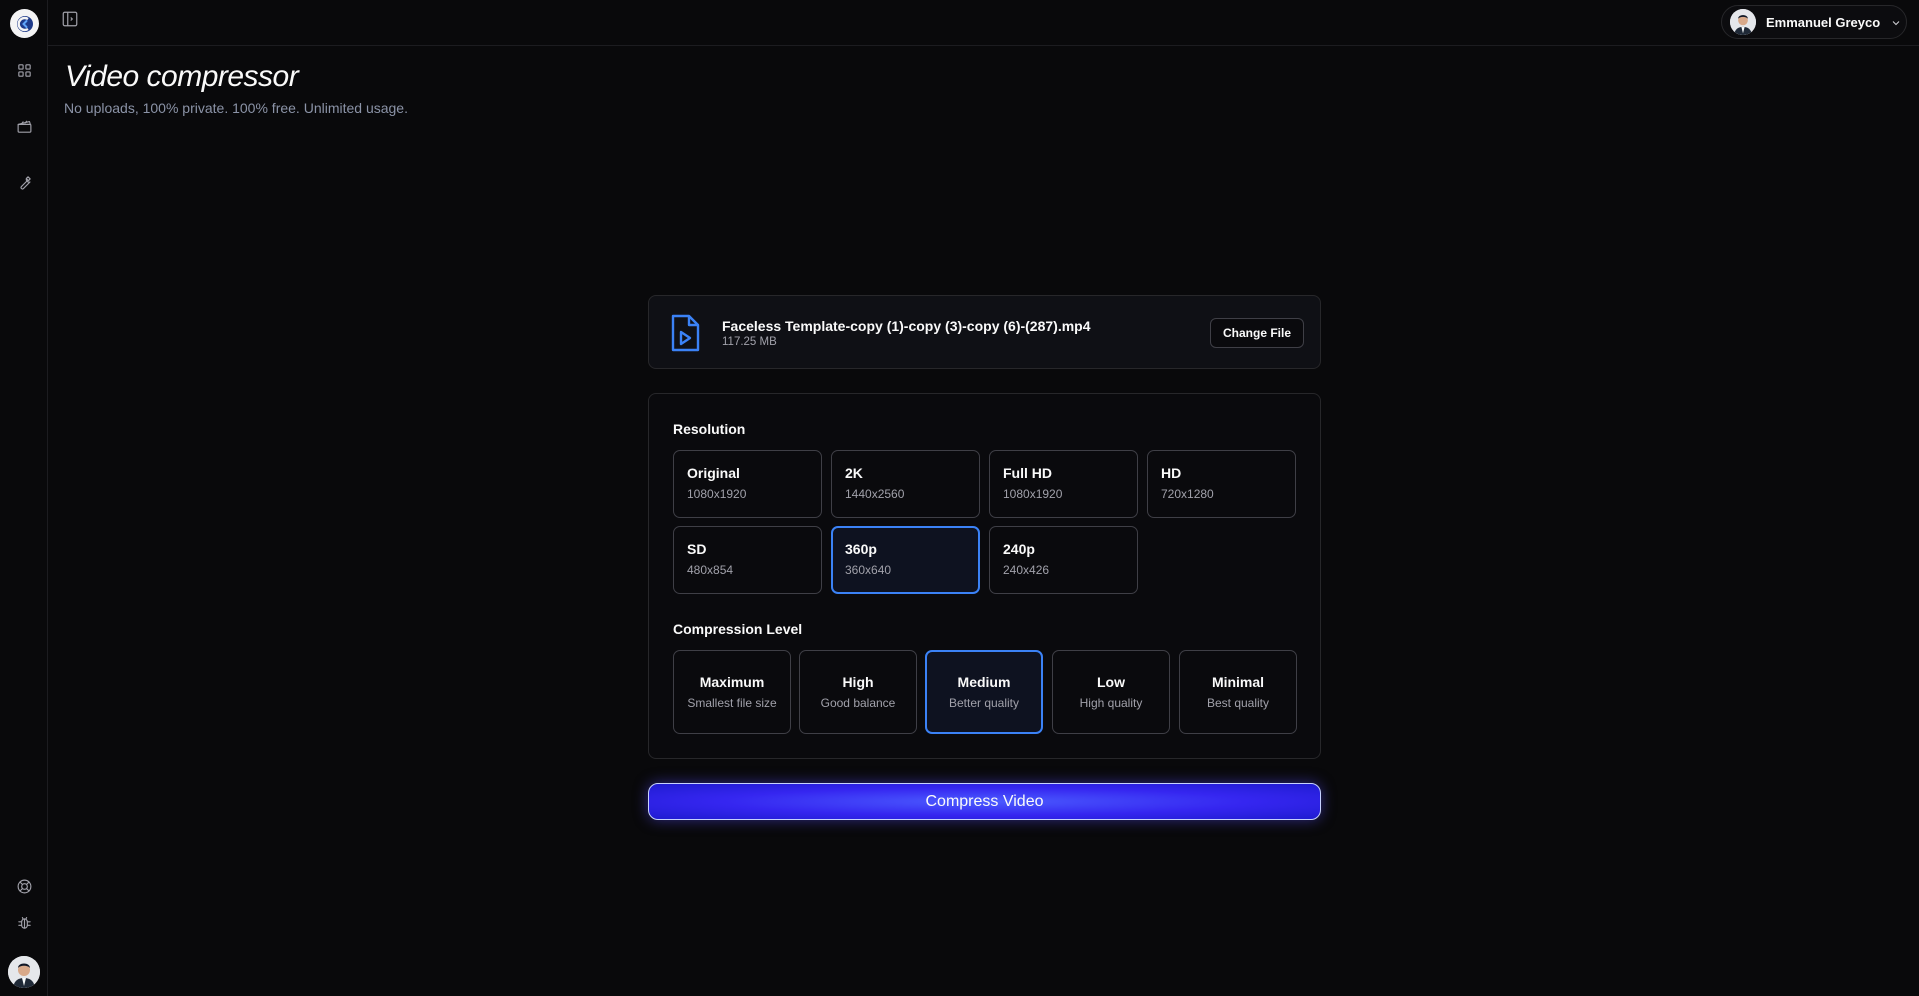  I want to click on resolution-option-240p: 240p 240x426, so click(1063, 560).